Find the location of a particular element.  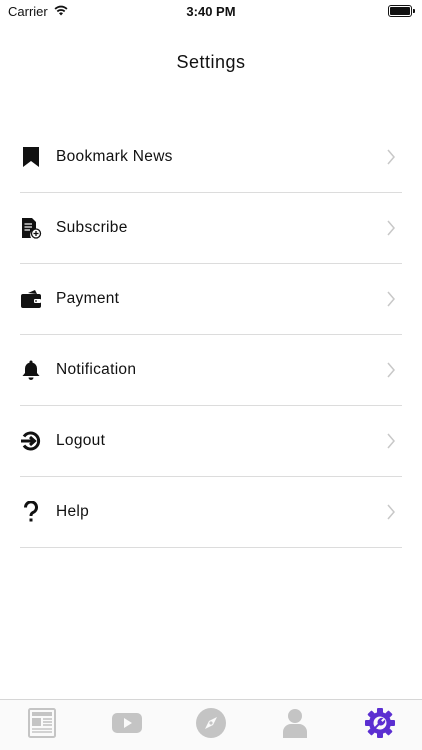

page-title: Settings is located at coordinates (211, 61).